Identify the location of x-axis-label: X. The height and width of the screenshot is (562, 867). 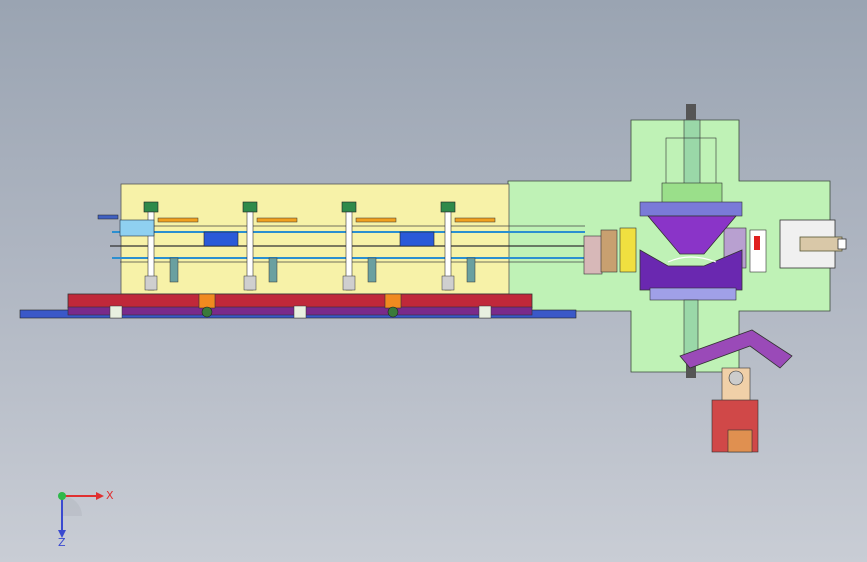
(110, 495).